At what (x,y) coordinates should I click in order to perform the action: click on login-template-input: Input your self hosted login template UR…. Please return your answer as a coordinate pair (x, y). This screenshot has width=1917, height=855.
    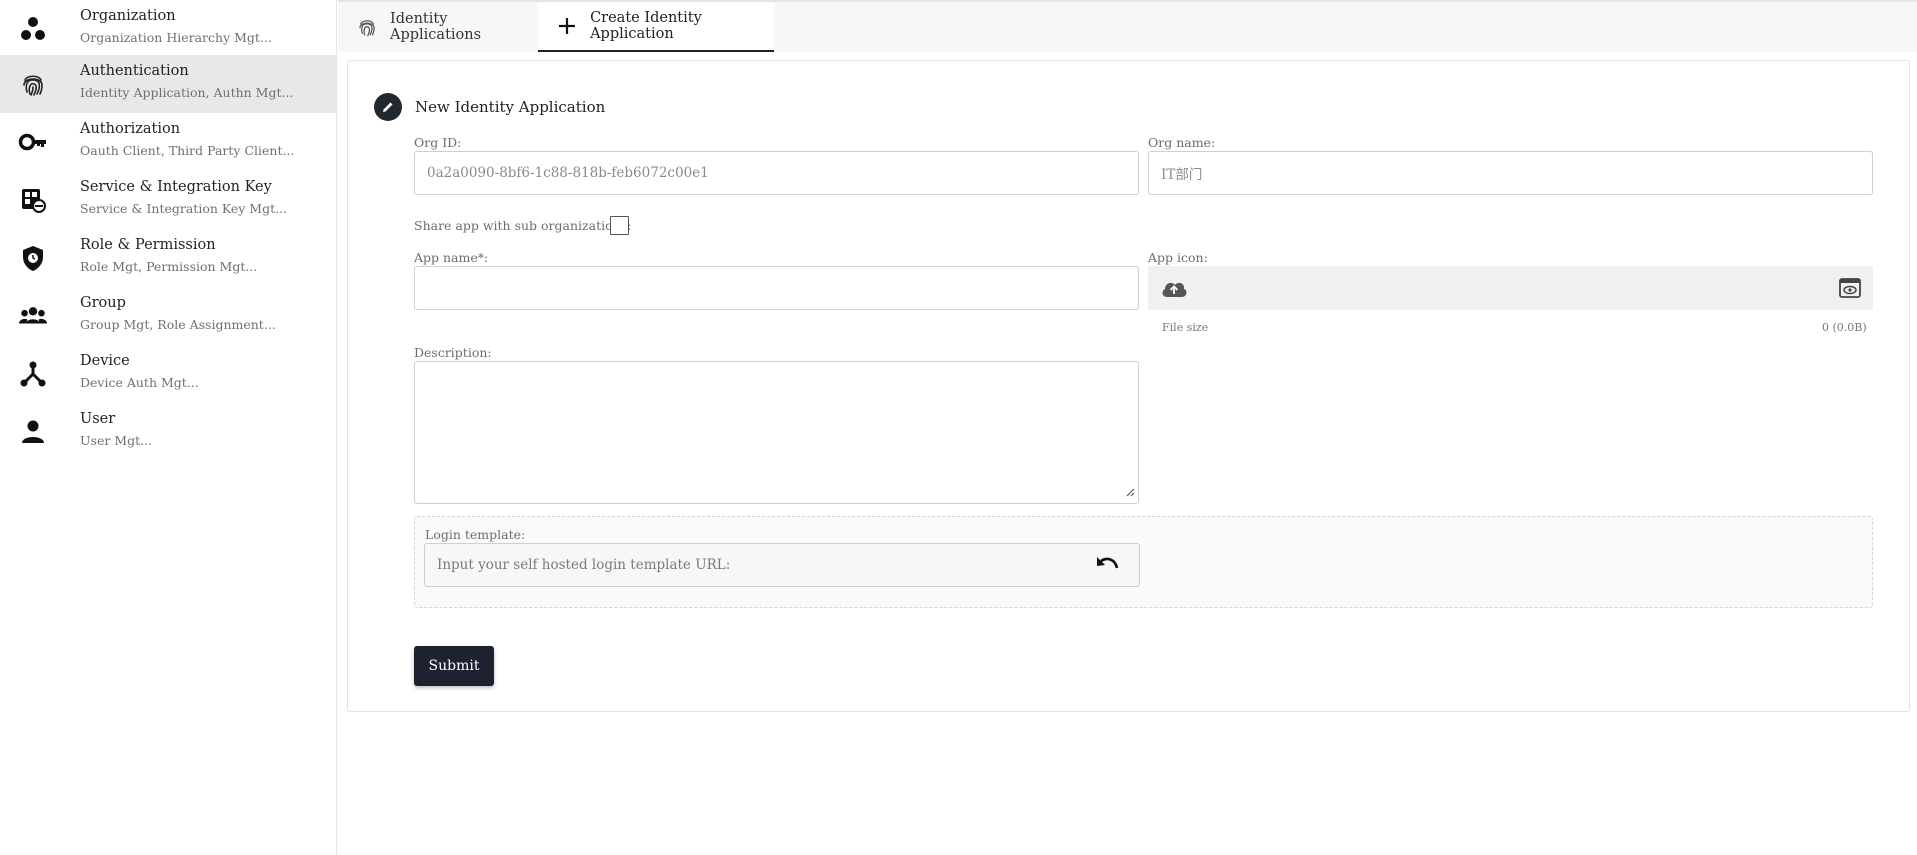
    Looking at the image, I should click on (782, 565).